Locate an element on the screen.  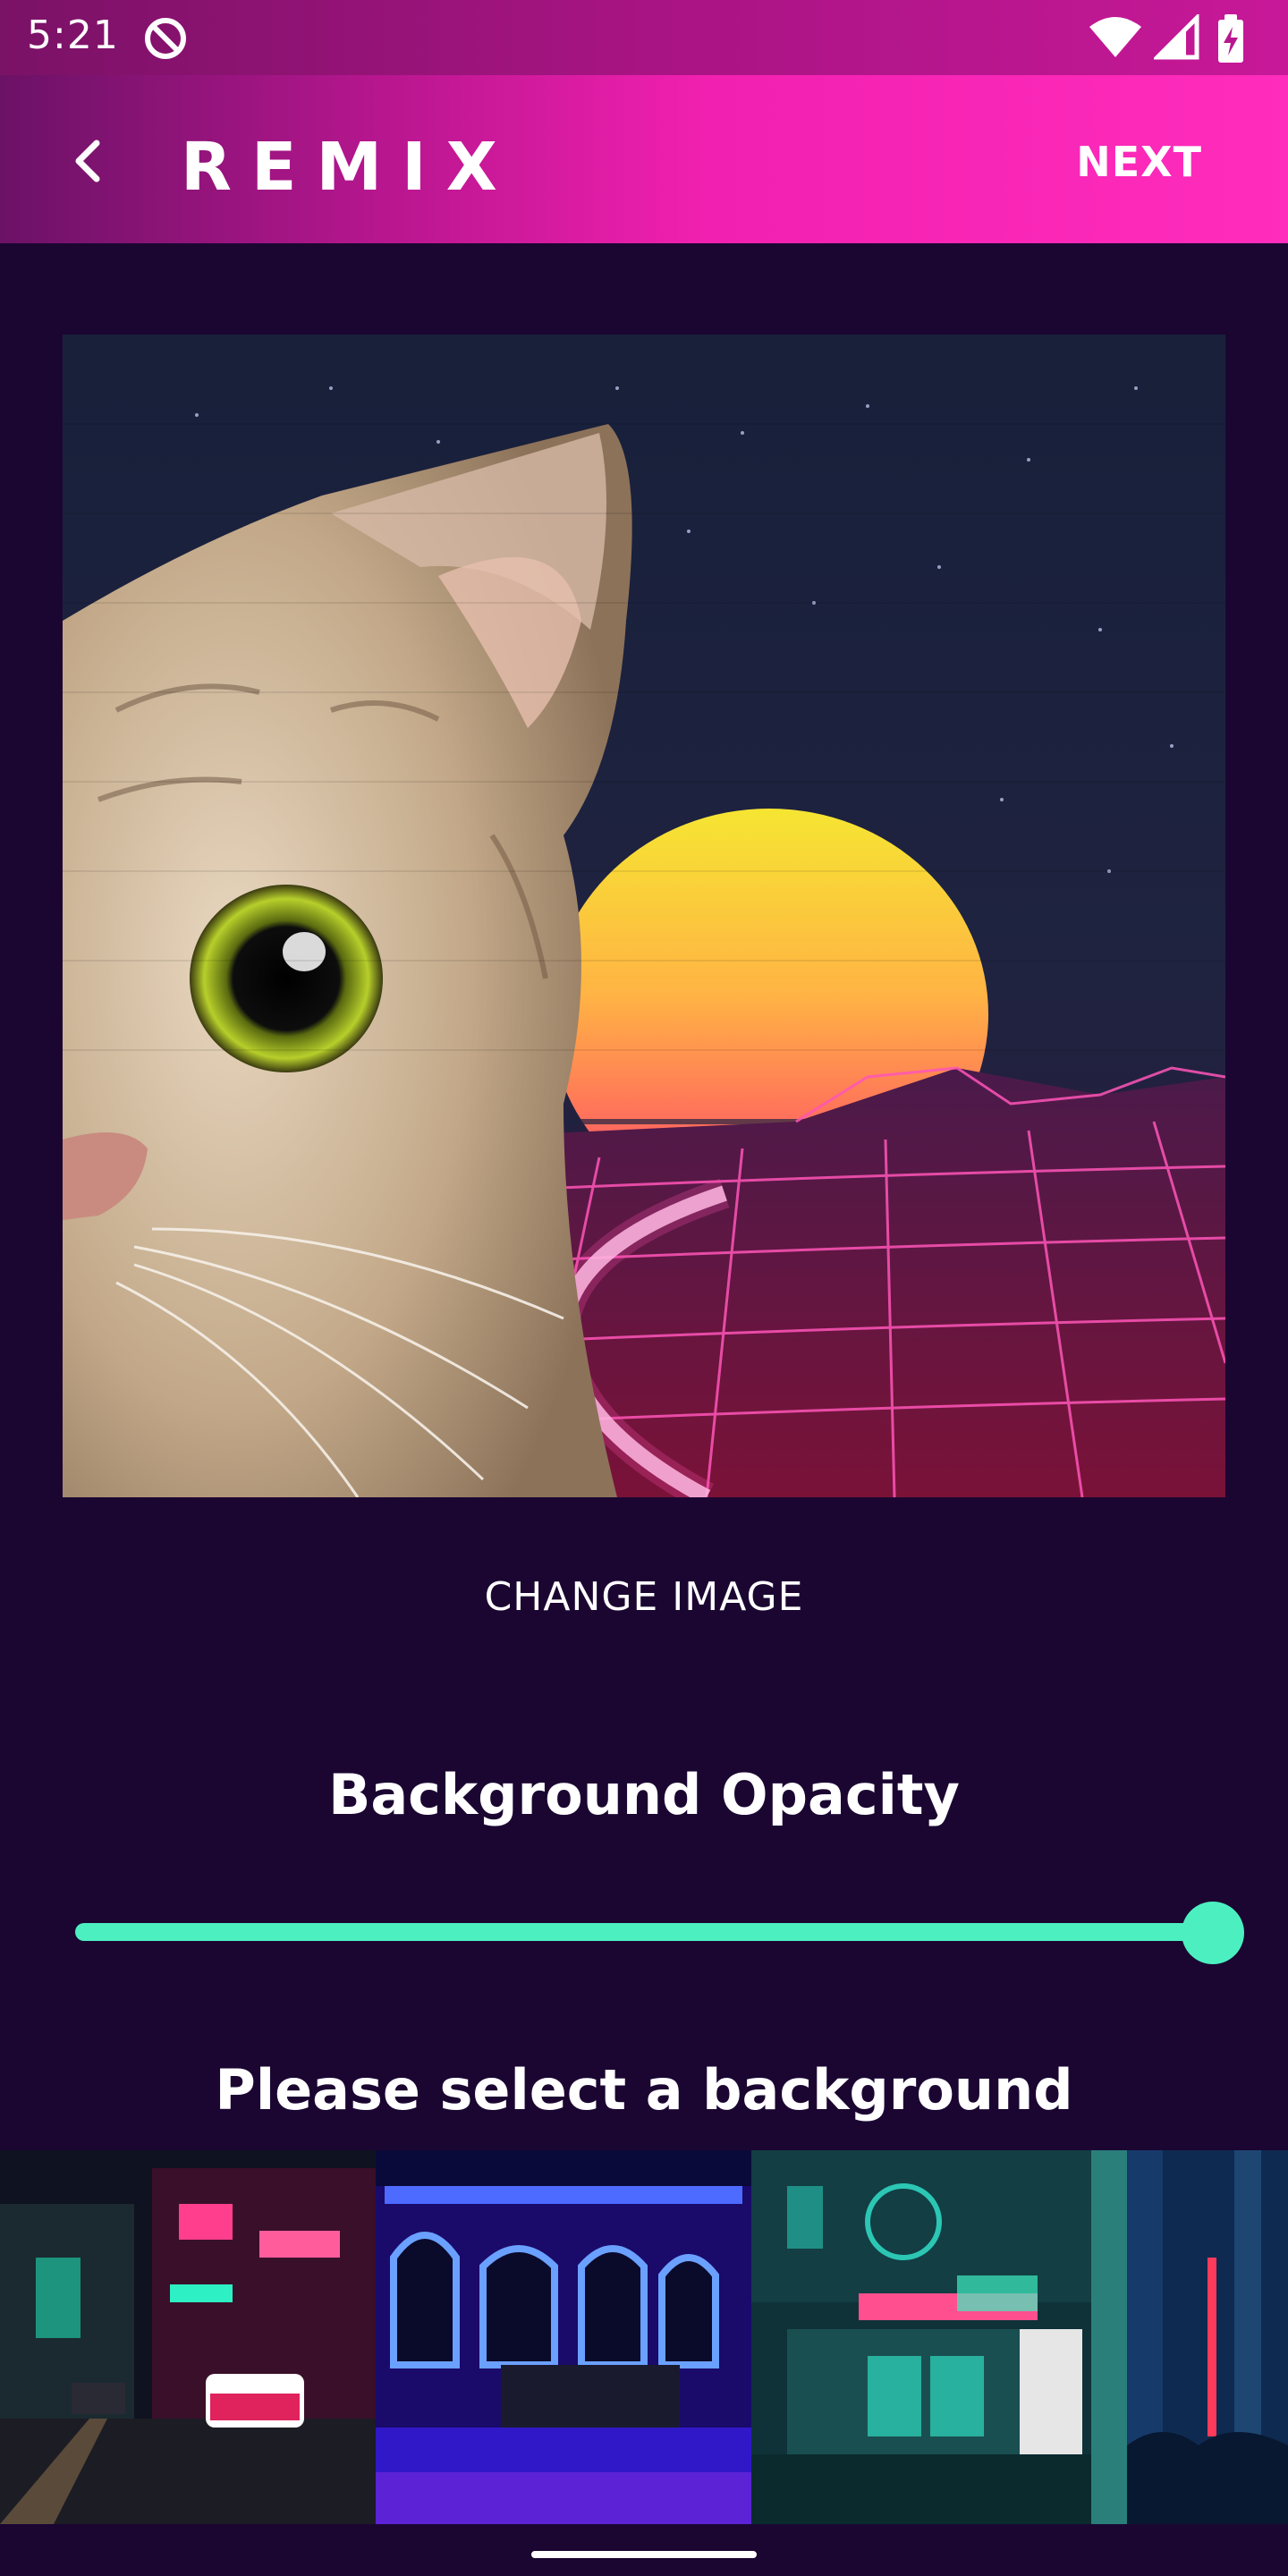
next-button: NEXT is located at coordinates (1139, 162).